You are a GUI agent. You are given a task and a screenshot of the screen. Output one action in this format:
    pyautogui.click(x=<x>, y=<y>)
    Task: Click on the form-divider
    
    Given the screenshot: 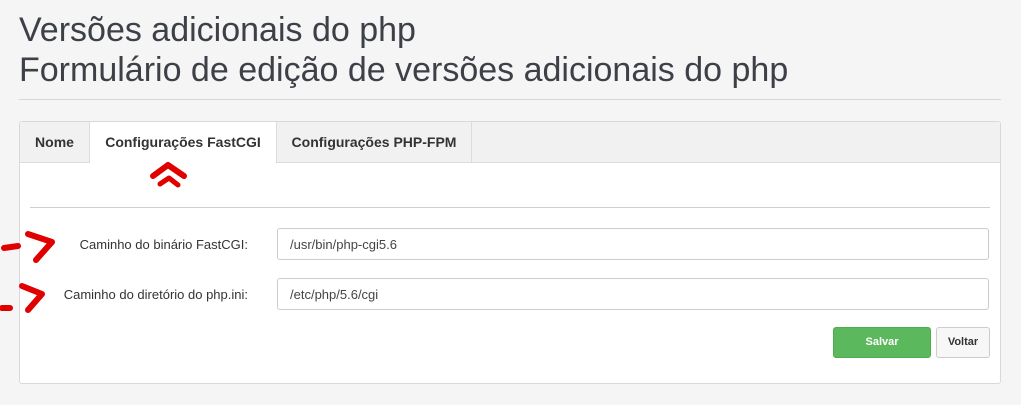 What is the action you would take?
    pyautogui.click(x=510, y=207)
    